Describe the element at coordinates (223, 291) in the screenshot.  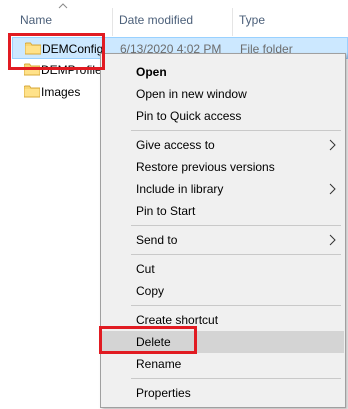
I see `menu-item-copy: Copy` at that location.